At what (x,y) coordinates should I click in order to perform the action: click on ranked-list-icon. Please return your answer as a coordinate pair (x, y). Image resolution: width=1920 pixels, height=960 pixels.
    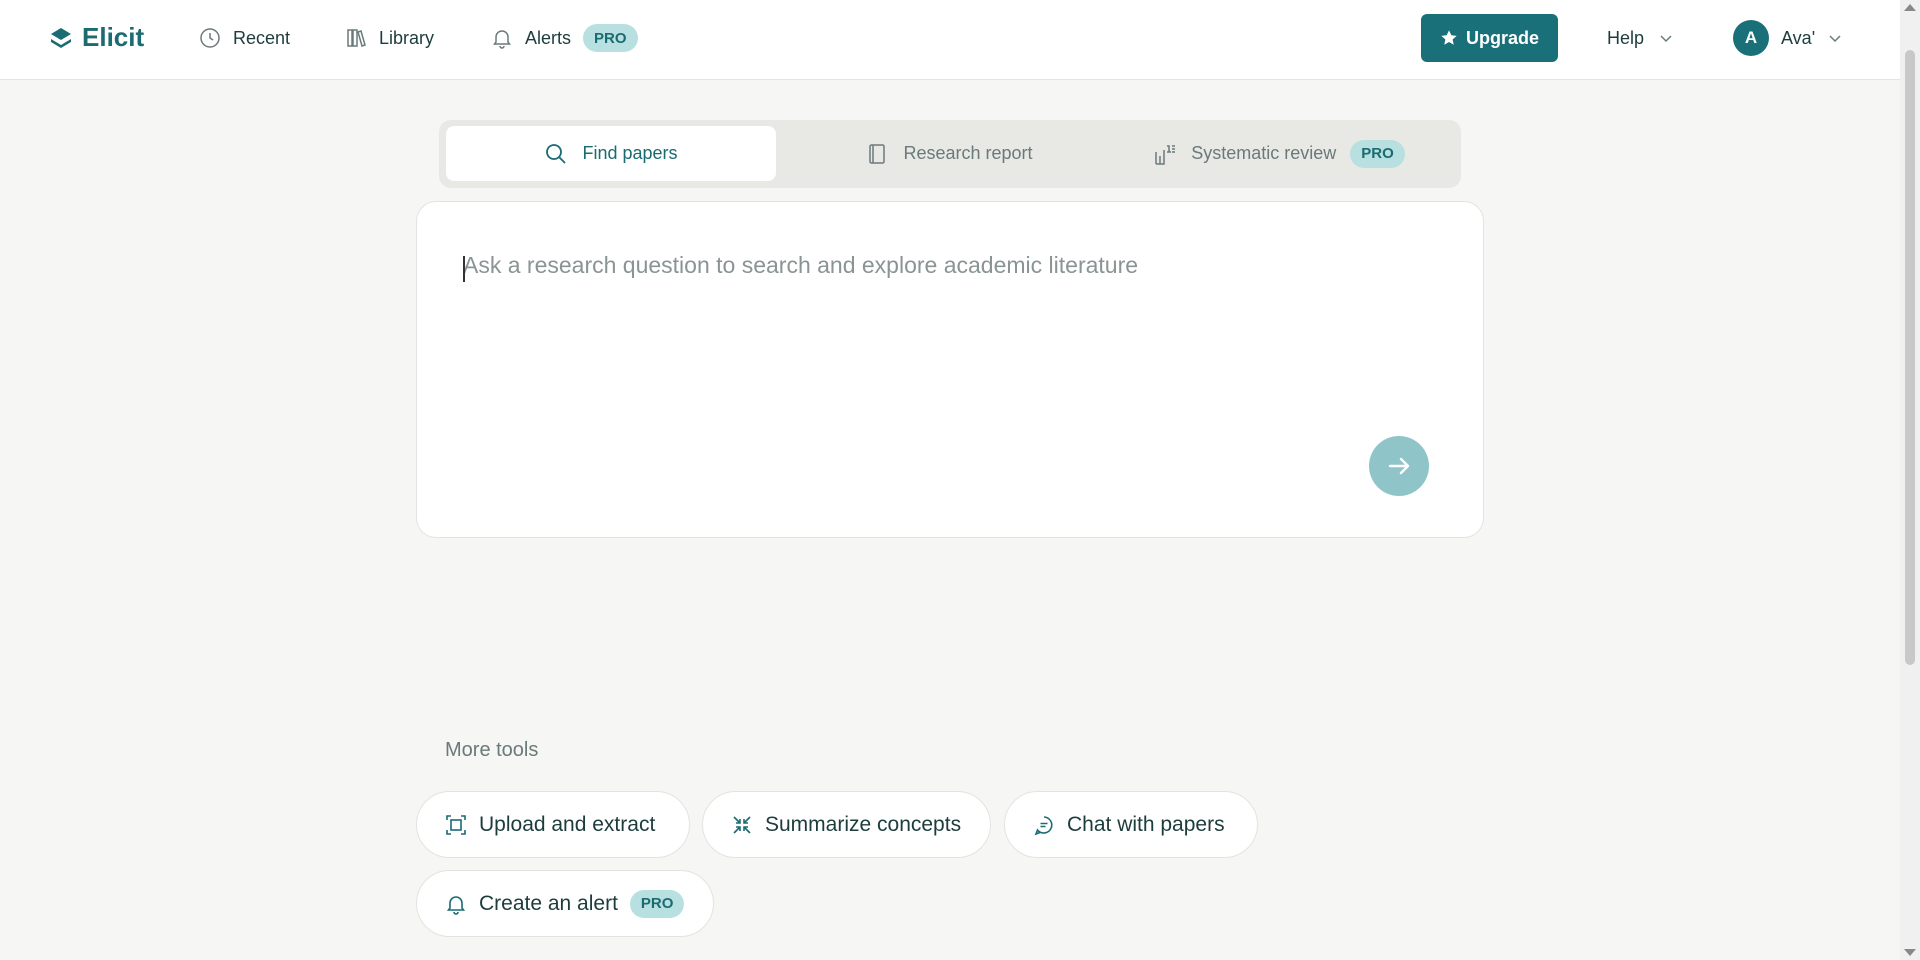
    Looking at the image, I should click on (1165, 154).